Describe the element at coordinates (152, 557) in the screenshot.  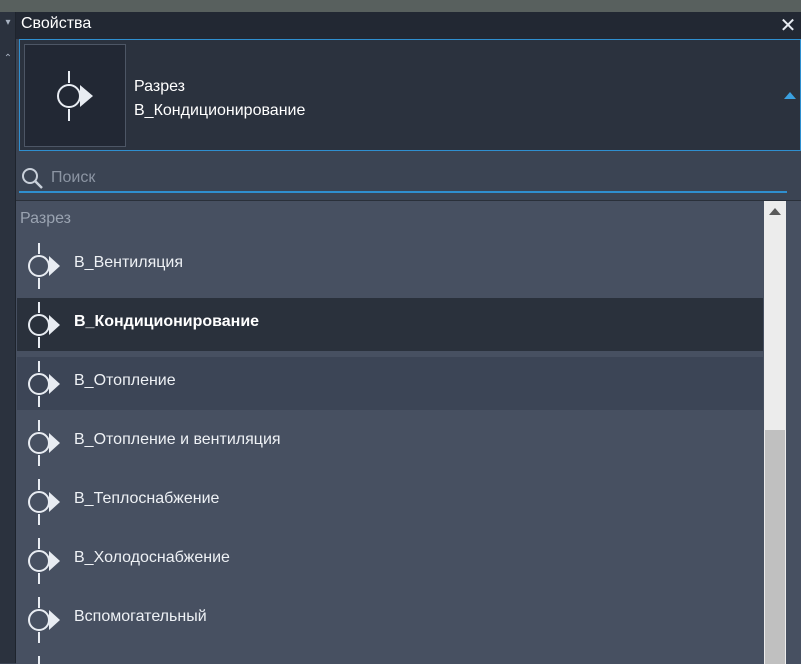
I see `list-item-label: В_Холодоснабжение` at that location.